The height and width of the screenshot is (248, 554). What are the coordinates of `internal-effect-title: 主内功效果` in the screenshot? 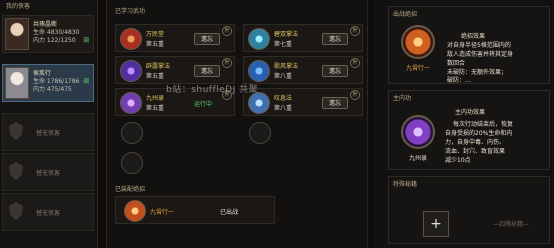 It's located at (470, 112).